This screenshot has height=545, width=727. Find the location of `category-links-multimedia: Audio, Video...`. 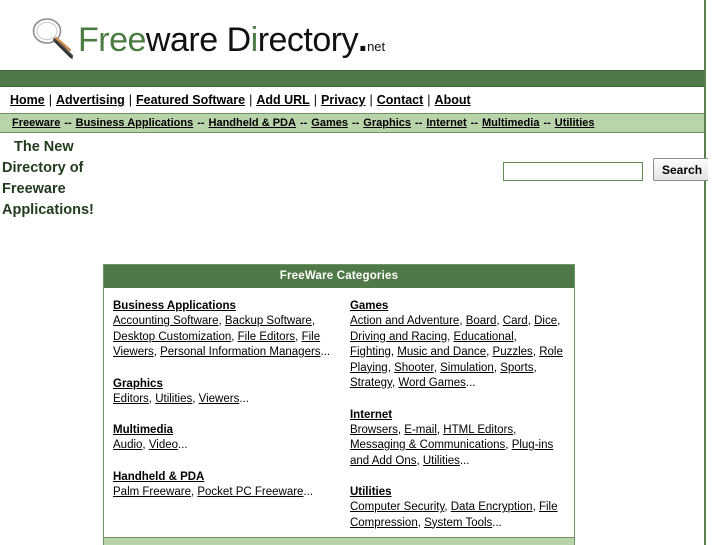

category-links-multimedia: Audio, Video... is located at coordinates (150, 445).